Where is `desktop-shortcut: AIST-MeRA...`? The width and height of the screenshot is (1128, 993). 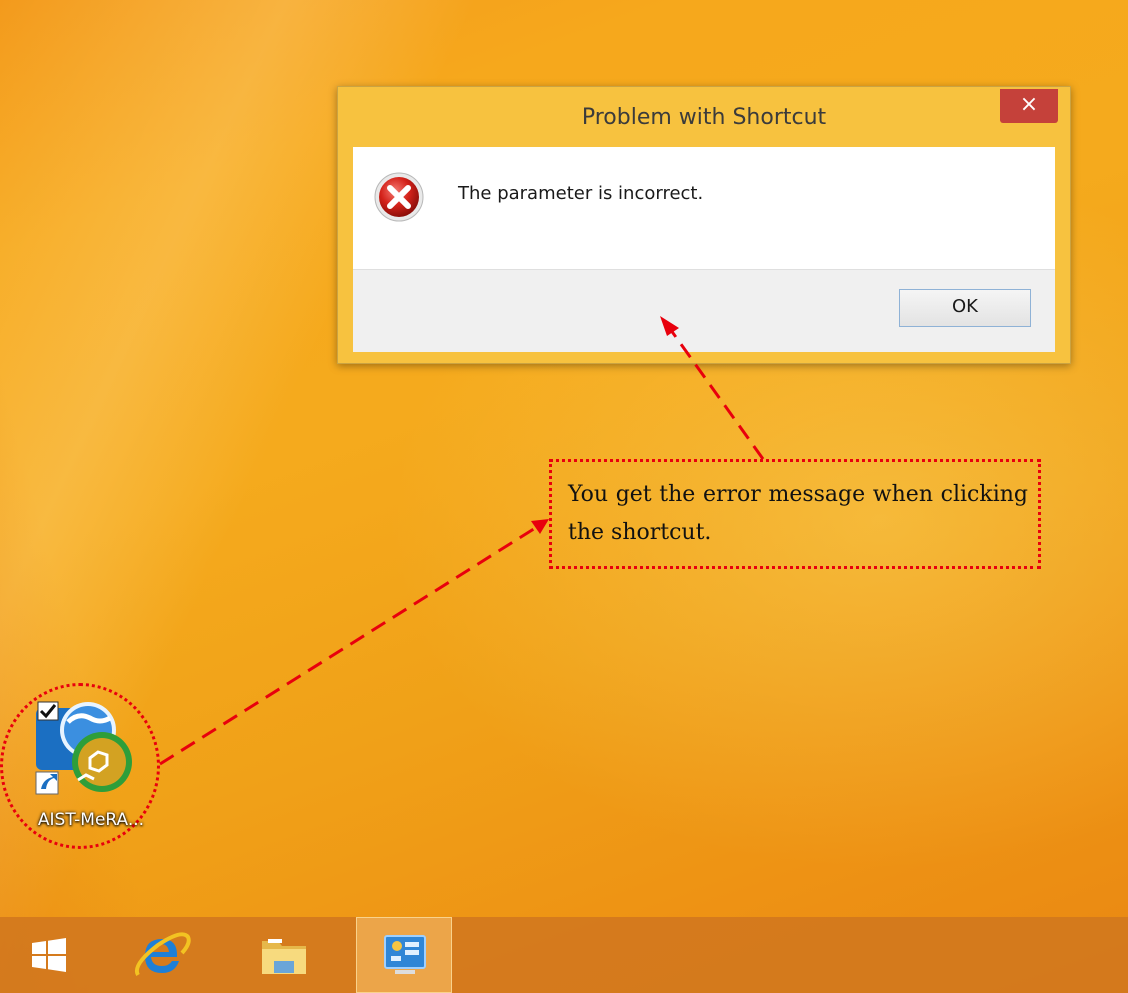
desktop-shortcut: AIST-MeRA... is located at coordinates (91, 772).